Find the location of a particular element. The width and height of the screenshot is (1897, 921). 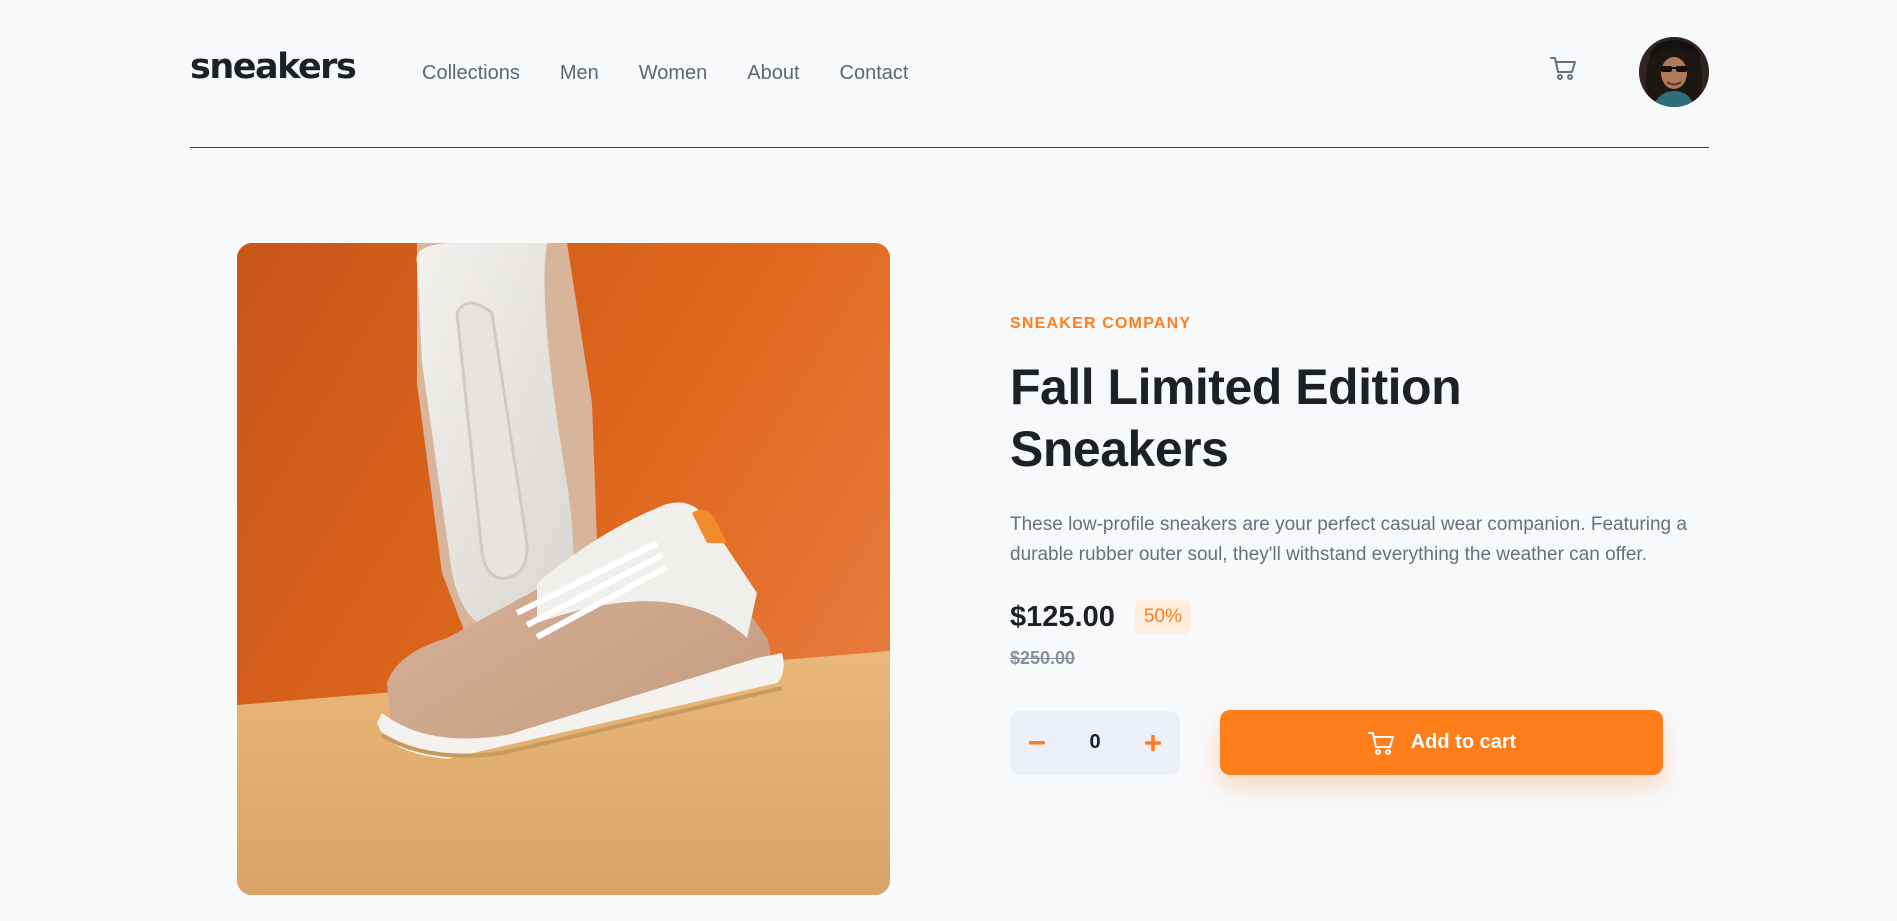

product-title: Fall Limited Edition Sneakers is located at coordinates (1236, 418).